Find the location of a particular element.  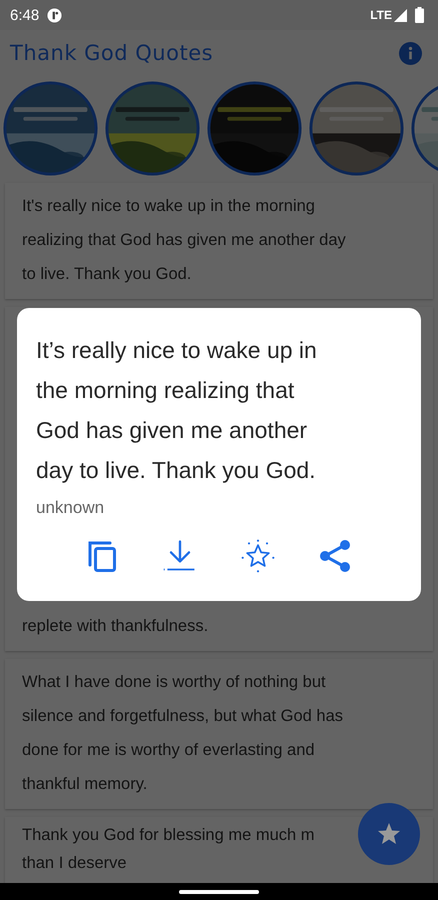

app-title: Thank God Quotes is located at coordinates (112, 53).